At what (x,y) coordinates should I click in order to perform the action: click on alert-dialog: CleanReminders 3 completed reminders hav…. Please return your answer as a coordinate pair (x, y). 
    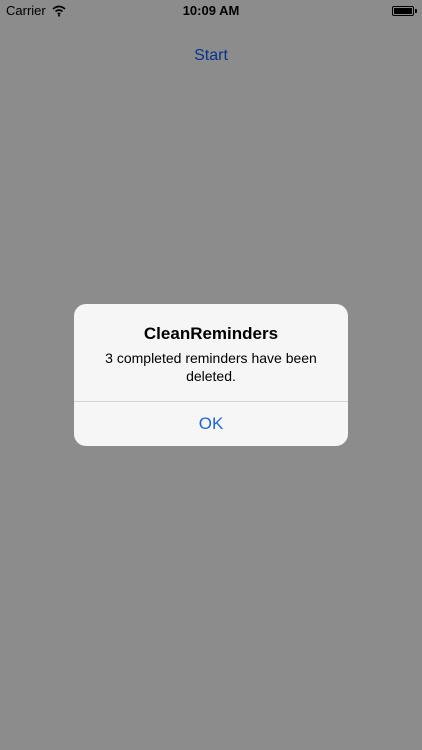
    Looking at the image, I should click on (211, 375).